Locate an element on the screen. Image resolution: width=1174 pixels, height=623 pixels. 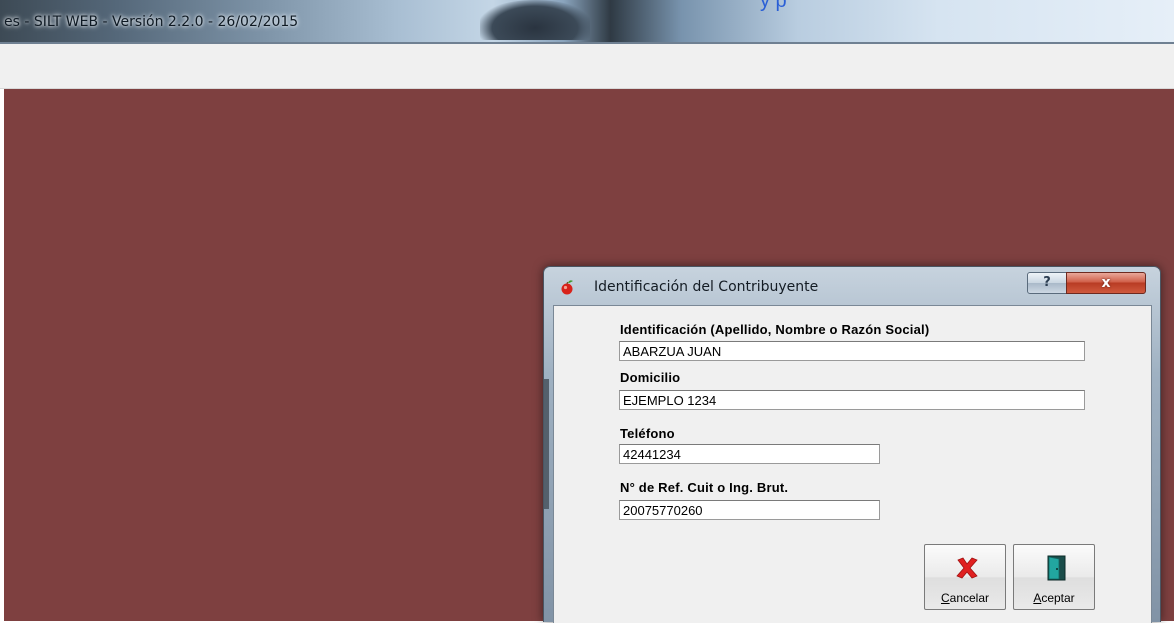
accept-label-rest: ceptar is located at coordinates (1058, 598).